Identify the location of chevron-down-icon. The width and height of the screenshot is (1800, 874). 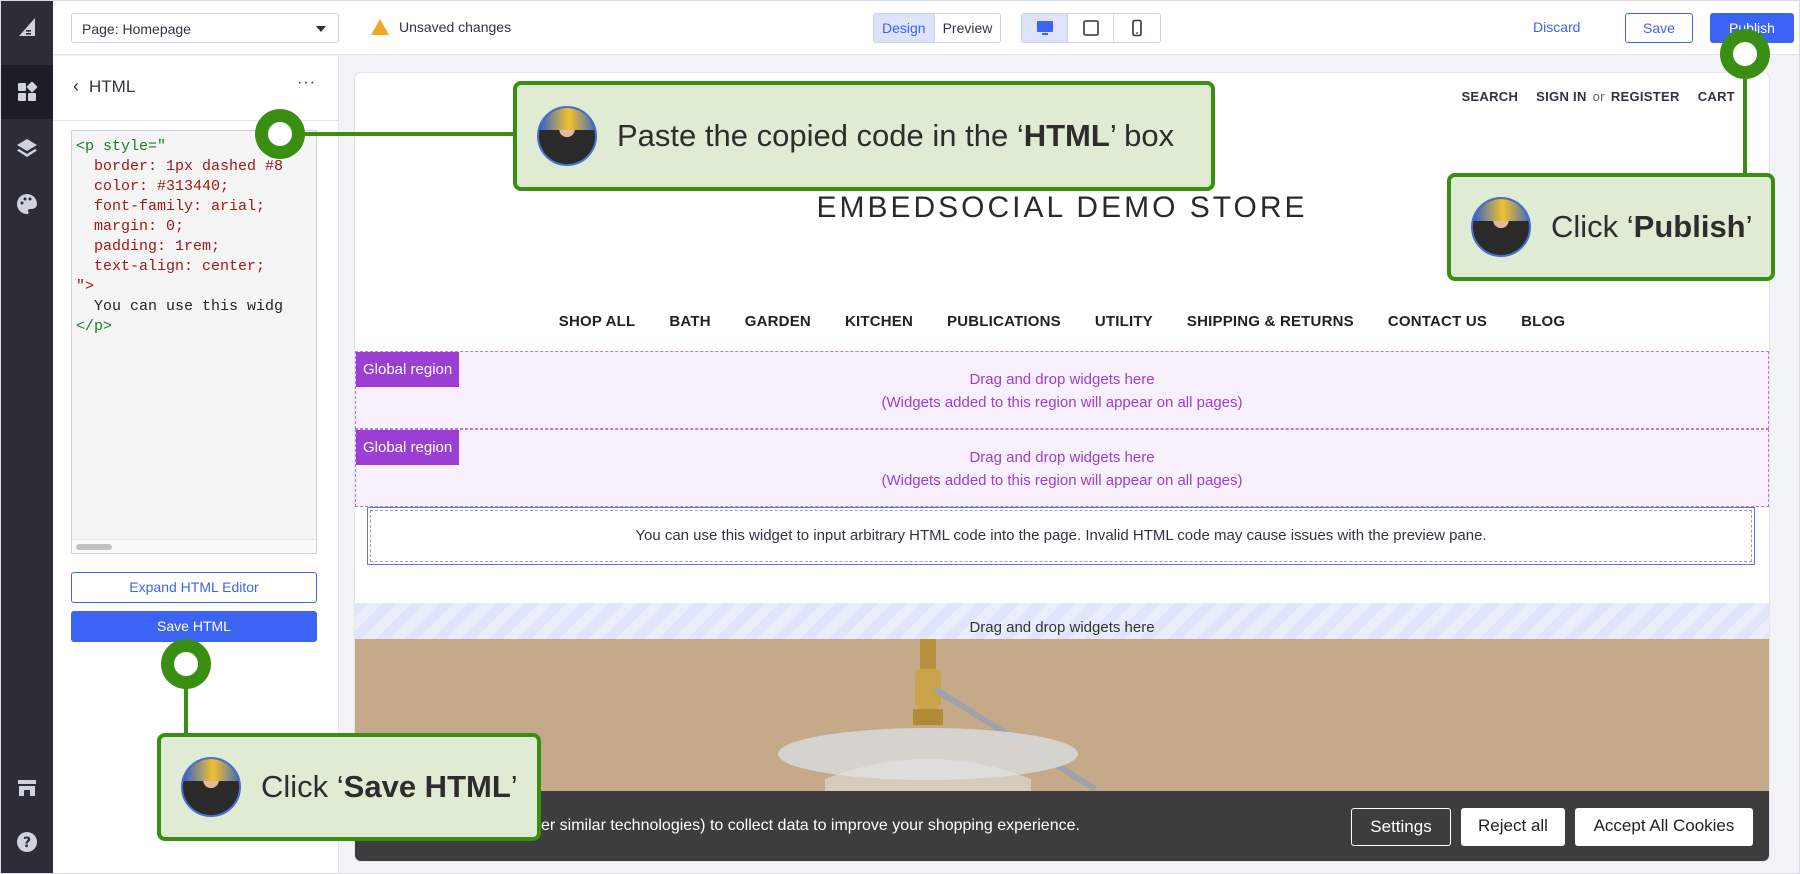
(321, 29).